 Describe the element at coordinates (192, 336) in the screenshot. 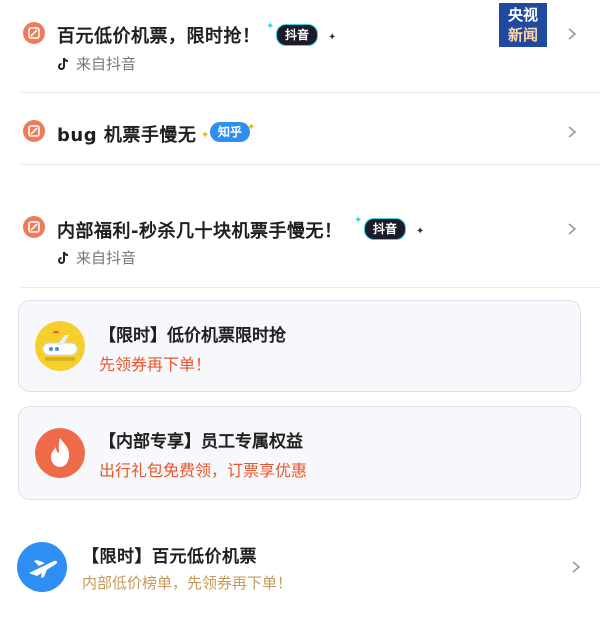

I see `card-title: 【限时】低价机票限时抢` at that location.